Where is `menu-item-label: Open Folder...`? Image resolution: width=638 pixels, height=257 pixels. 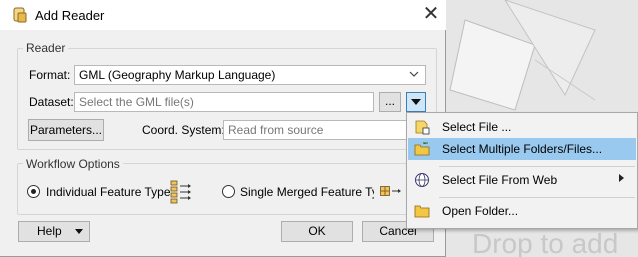
menu-item-label: Open Folder... is located at coordinates (480, 211).